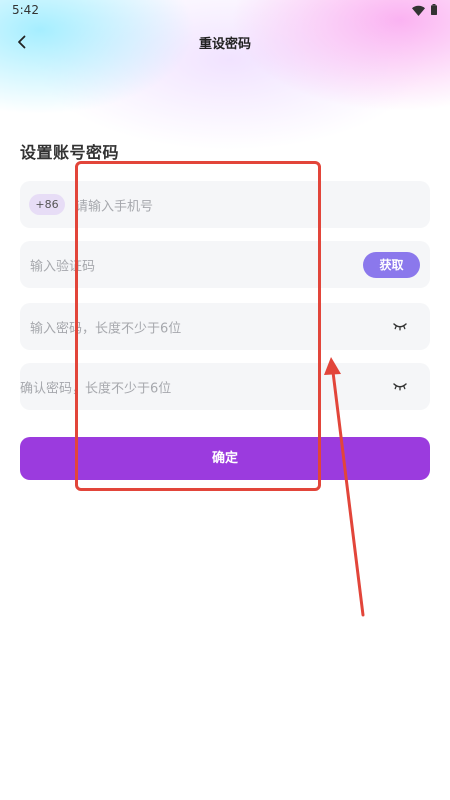  What do you see at coordinates (70, 152) in the screenshot?
I see `section-title: 设置账号密码` at bounding box center [70, 152].